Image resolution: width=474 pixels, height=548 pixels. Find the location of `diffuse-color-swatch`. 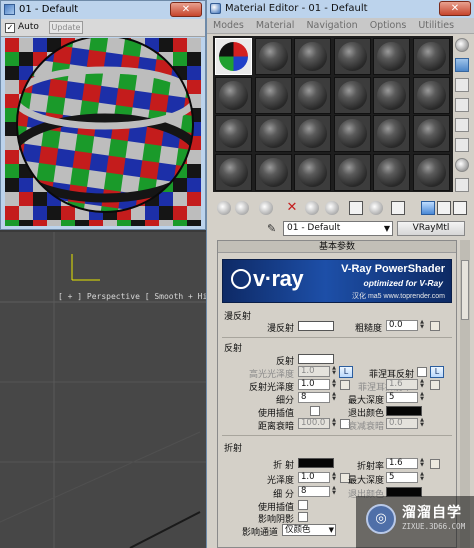

diffuse-color-swatch is located at coordinates (316, 326).